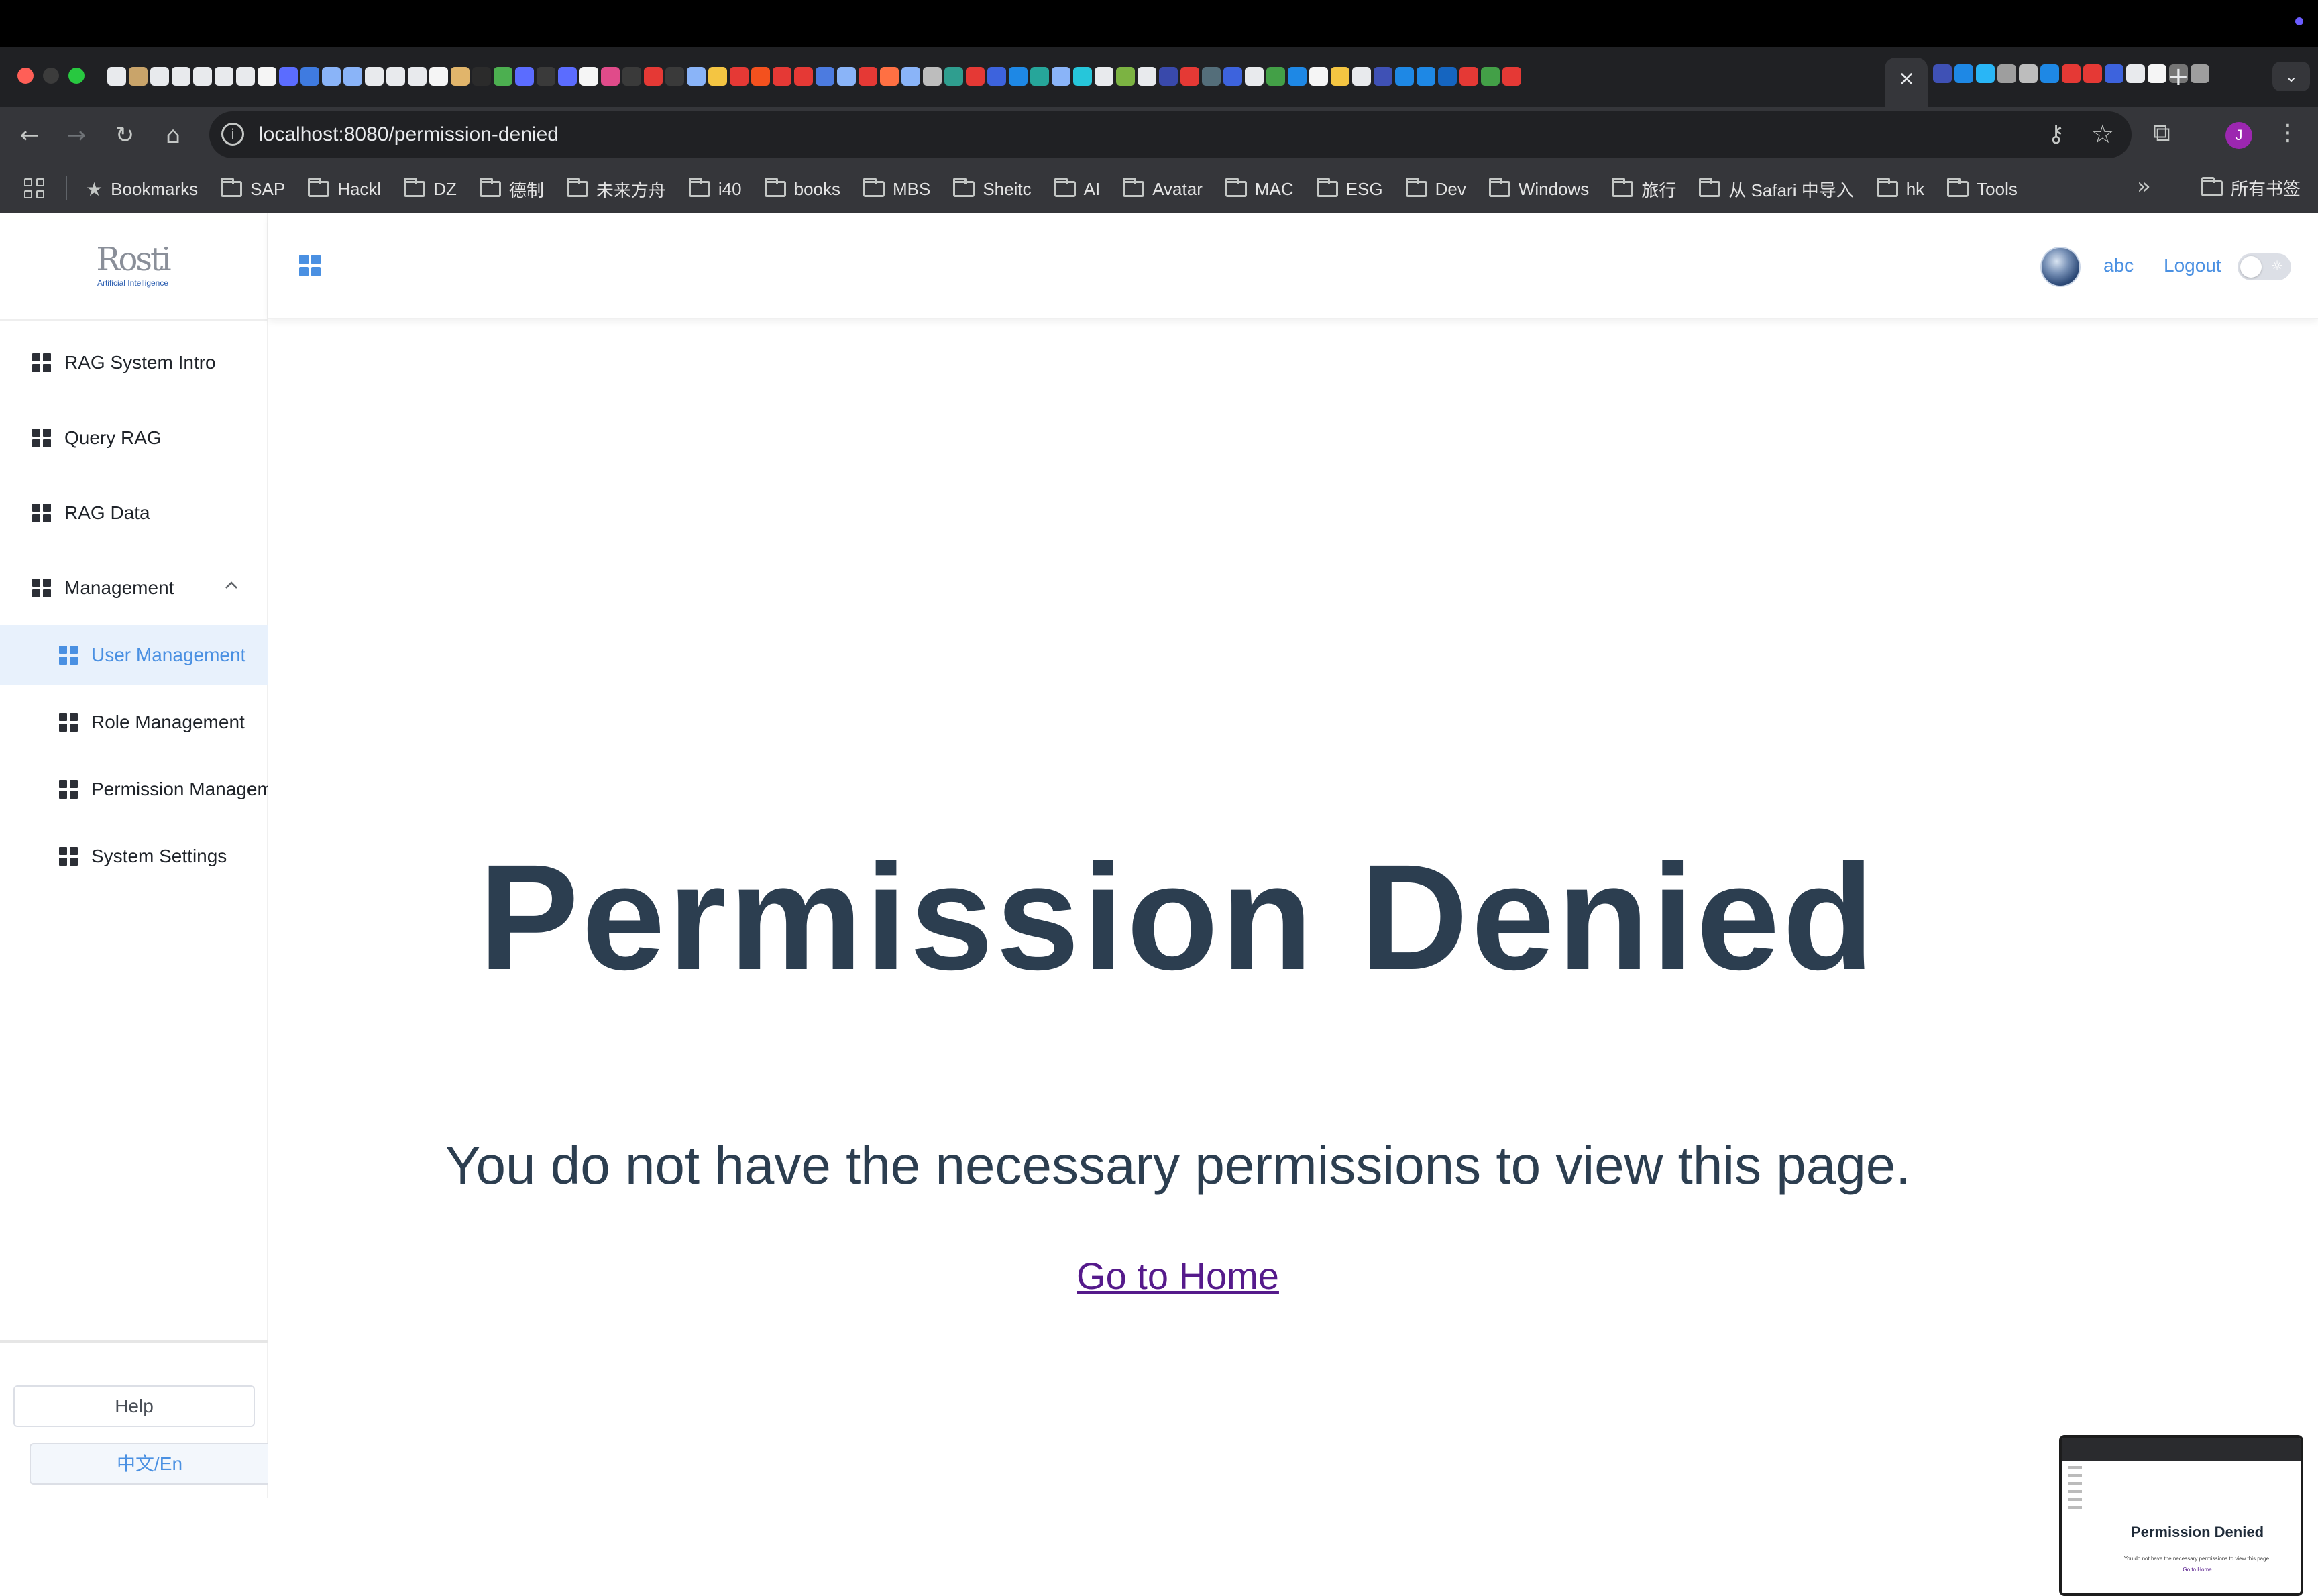 The width and height of the screenshot is (2318, 1596). Describe the element at coordinates (430, 189) in the screenshot. I see `bookmark-folder-dz: DZ` at that location.